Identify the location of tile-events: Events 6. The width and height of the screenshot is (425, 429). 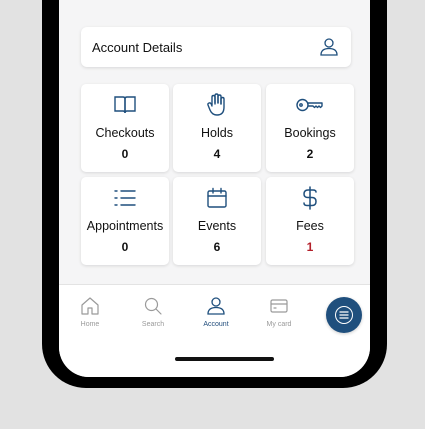
(217, 221).